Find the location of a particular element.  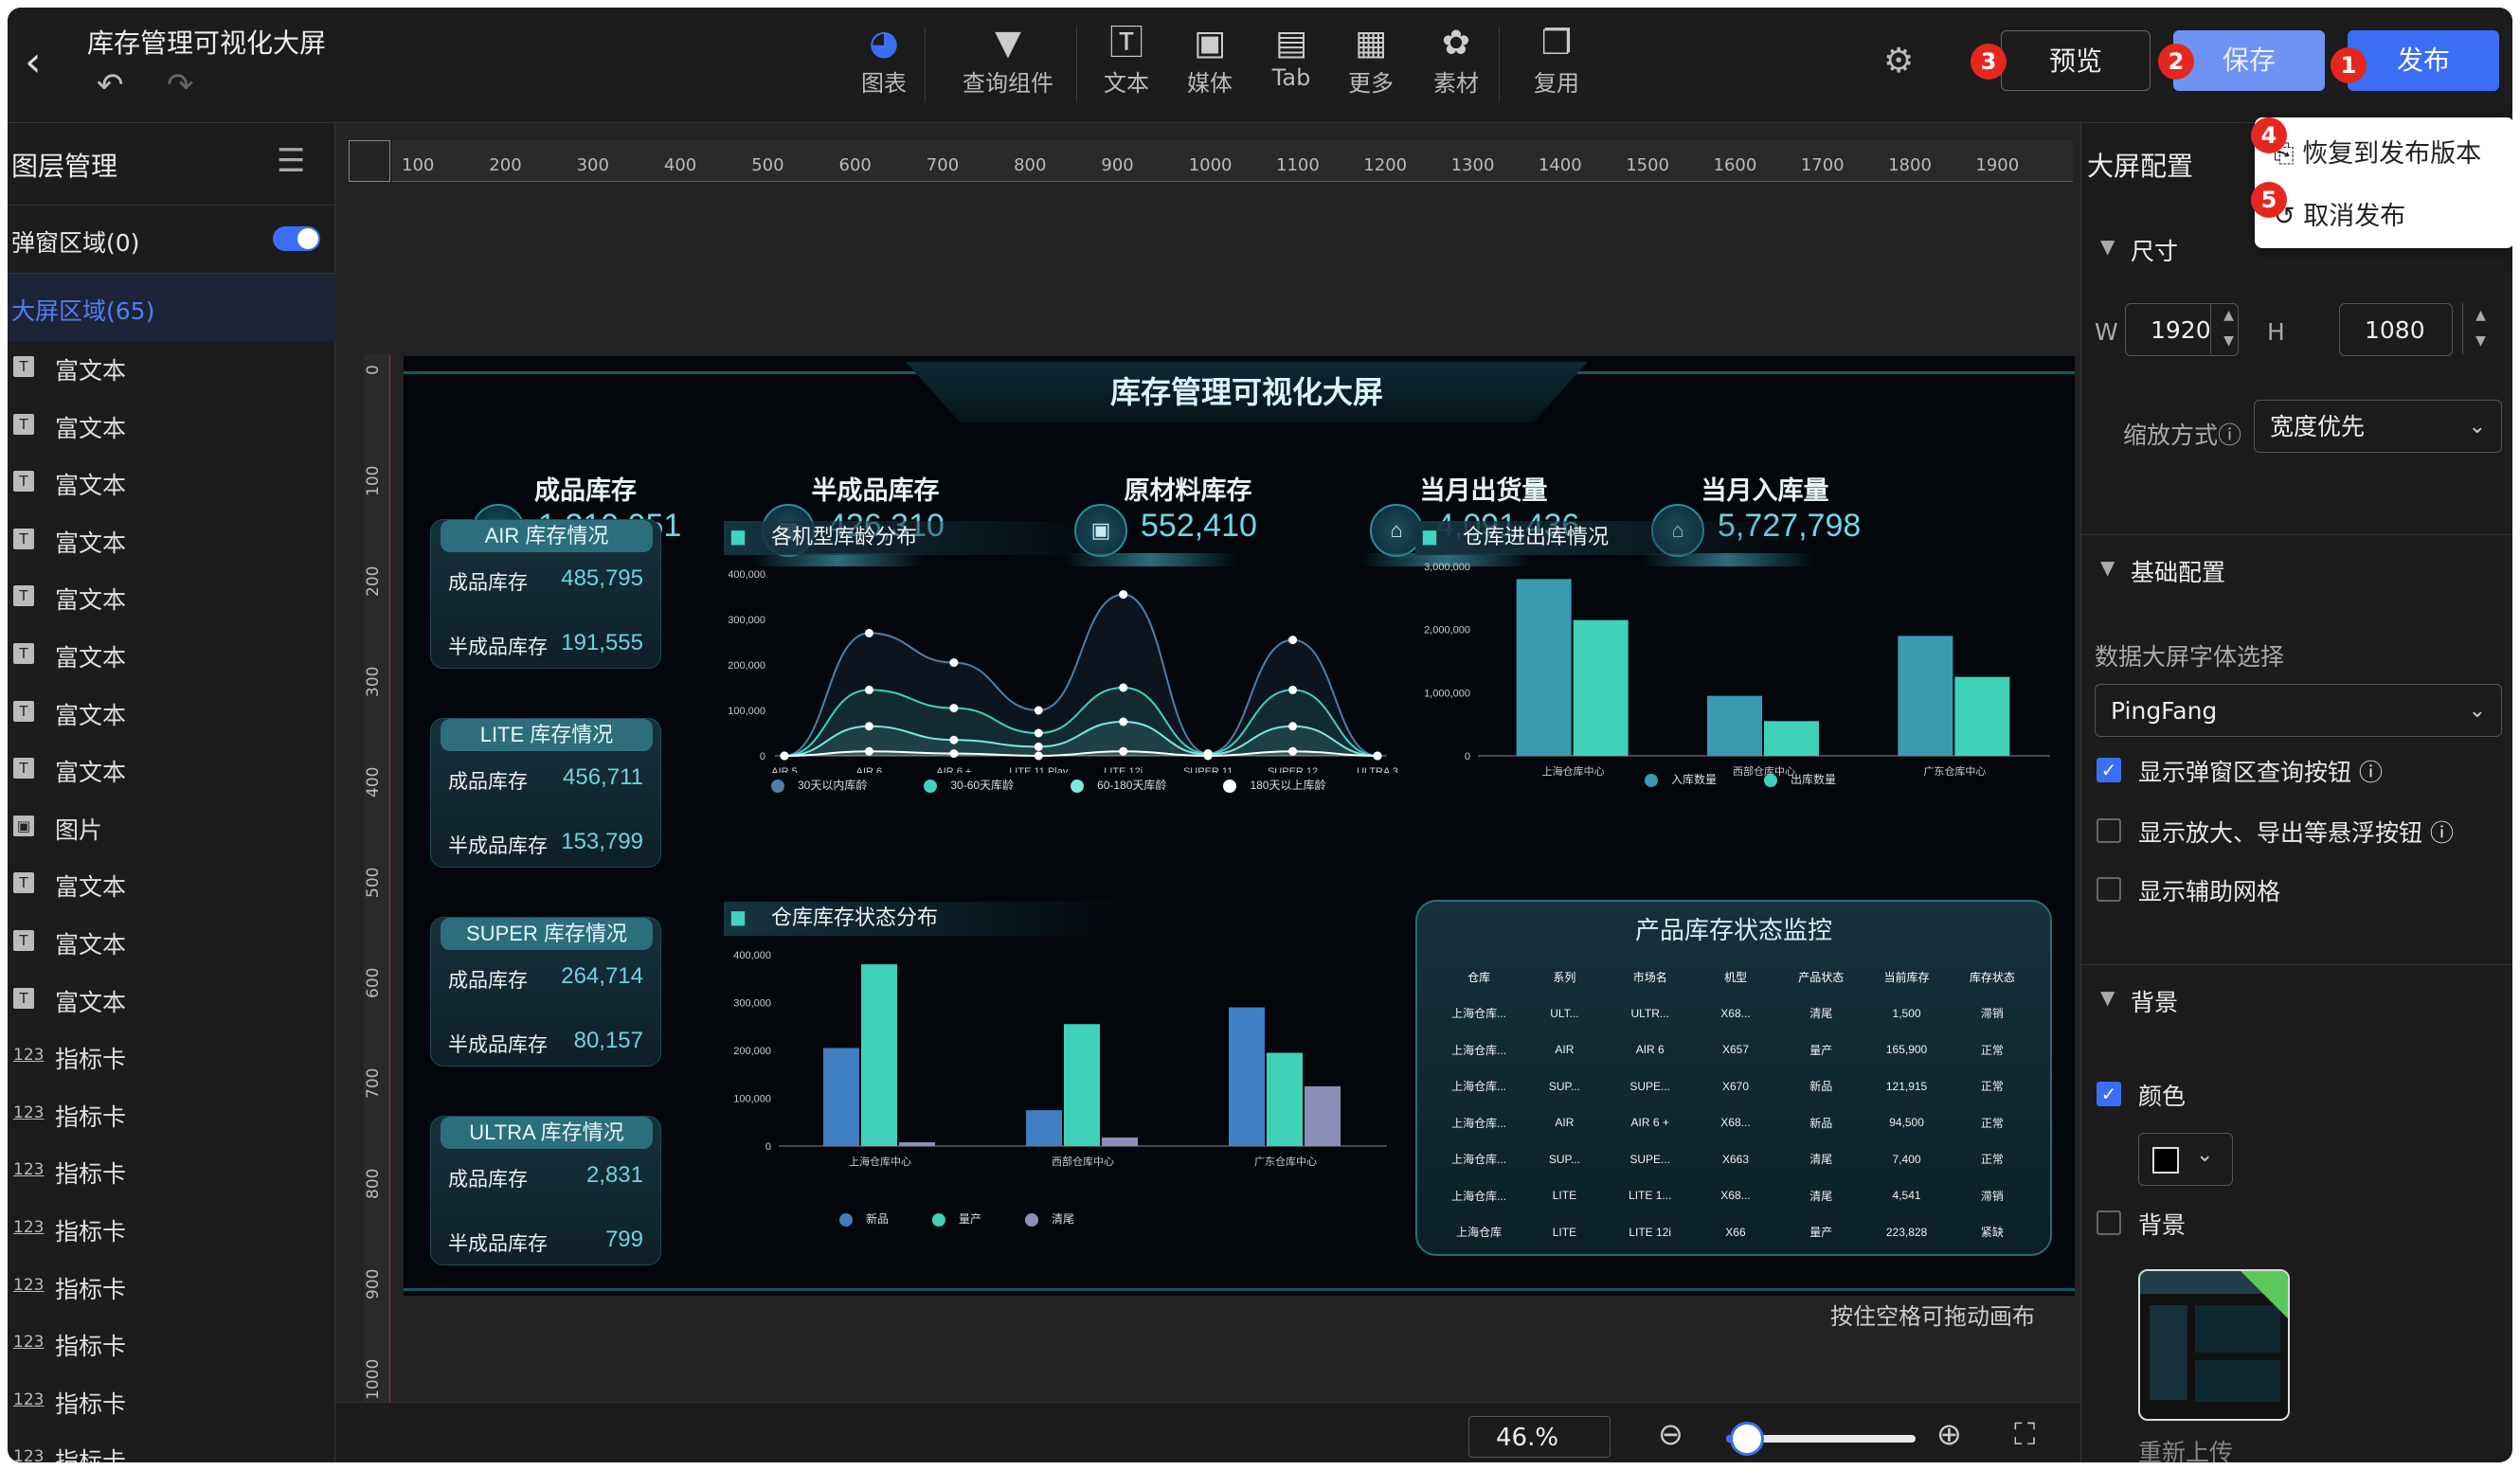

scale-select: 宽度优先 ⌄ is located at coordinates (2378, 426).